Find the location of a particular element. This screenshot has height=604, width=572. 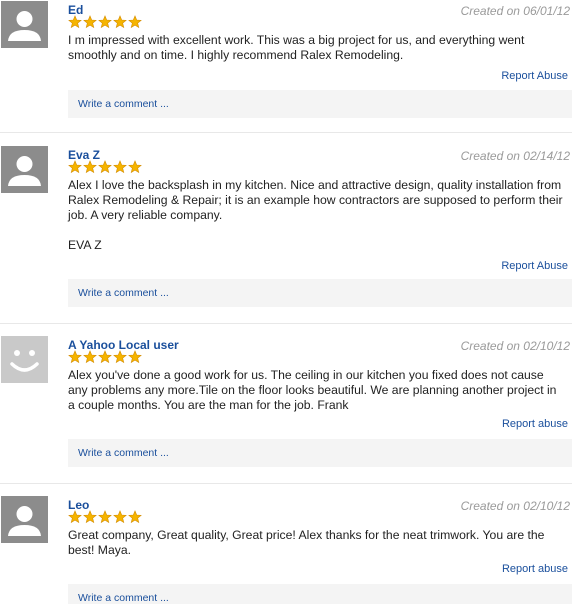

review-signature: EVA Z is located at coordinates (85, 245).